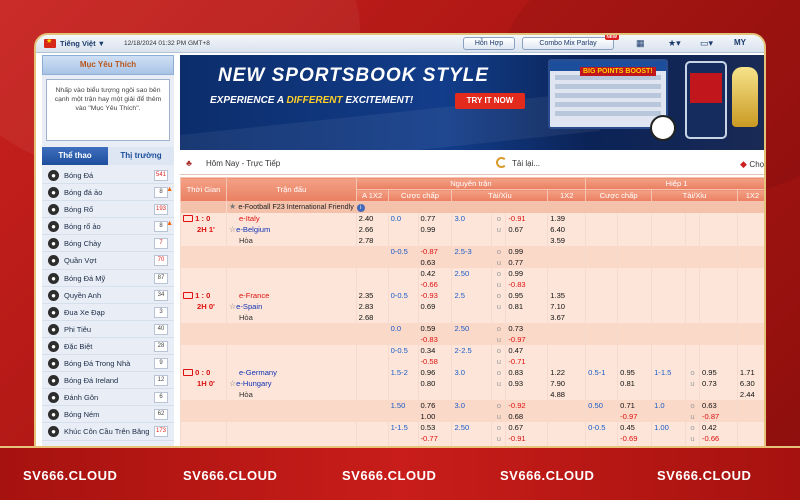 Image resolution: width=800 pixels, height=500 pixels. I want to click on sidebar-item-sport: ● Quần Vợt 70, so click(108, 261).